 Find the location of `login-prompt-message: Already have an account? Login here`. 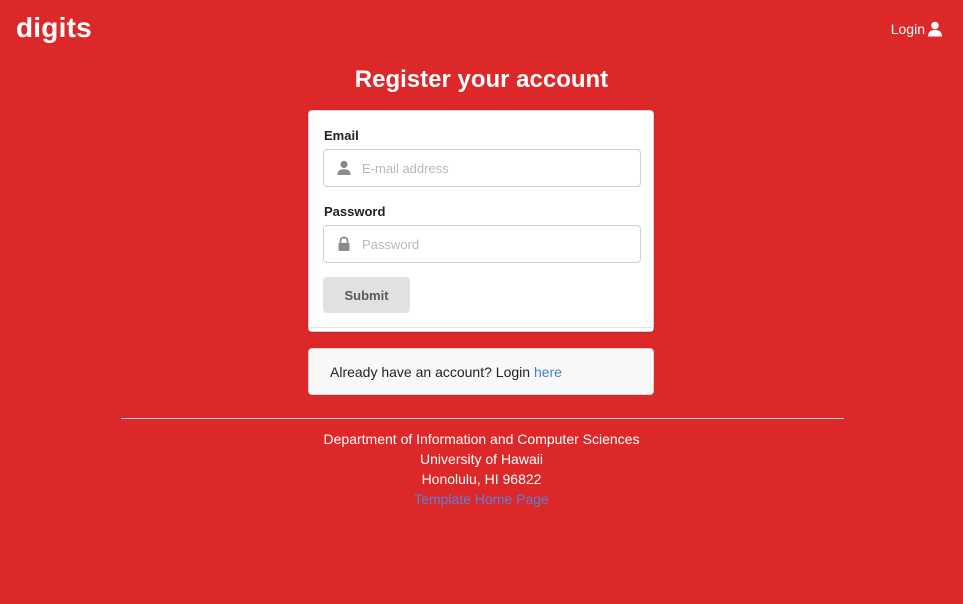

login-prompt-message: Already have an account? Login here is located at coordinates (481, 371).